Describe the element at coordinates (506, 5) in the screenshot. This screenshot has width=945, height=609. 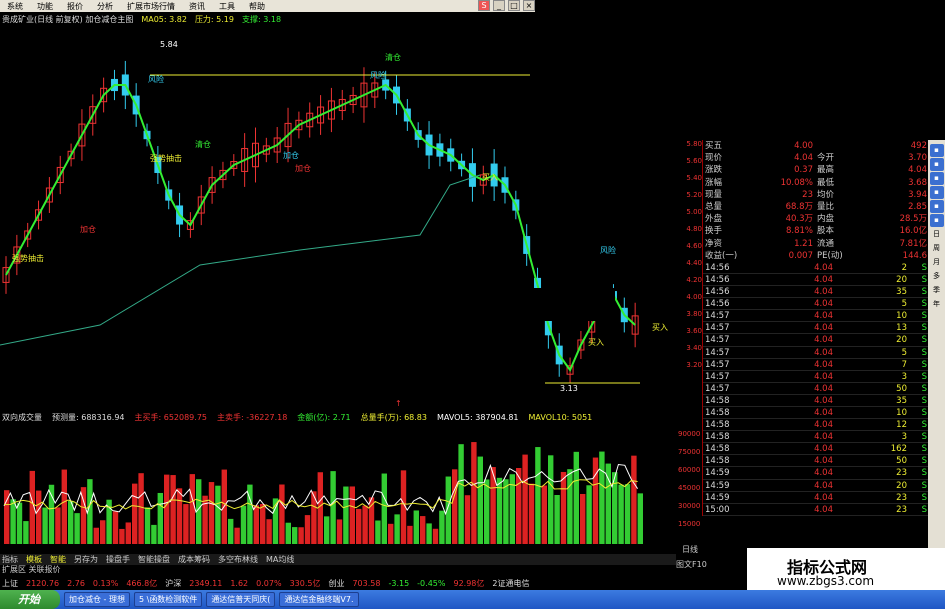
I see `window-controls: S _ □ ×` at that location.